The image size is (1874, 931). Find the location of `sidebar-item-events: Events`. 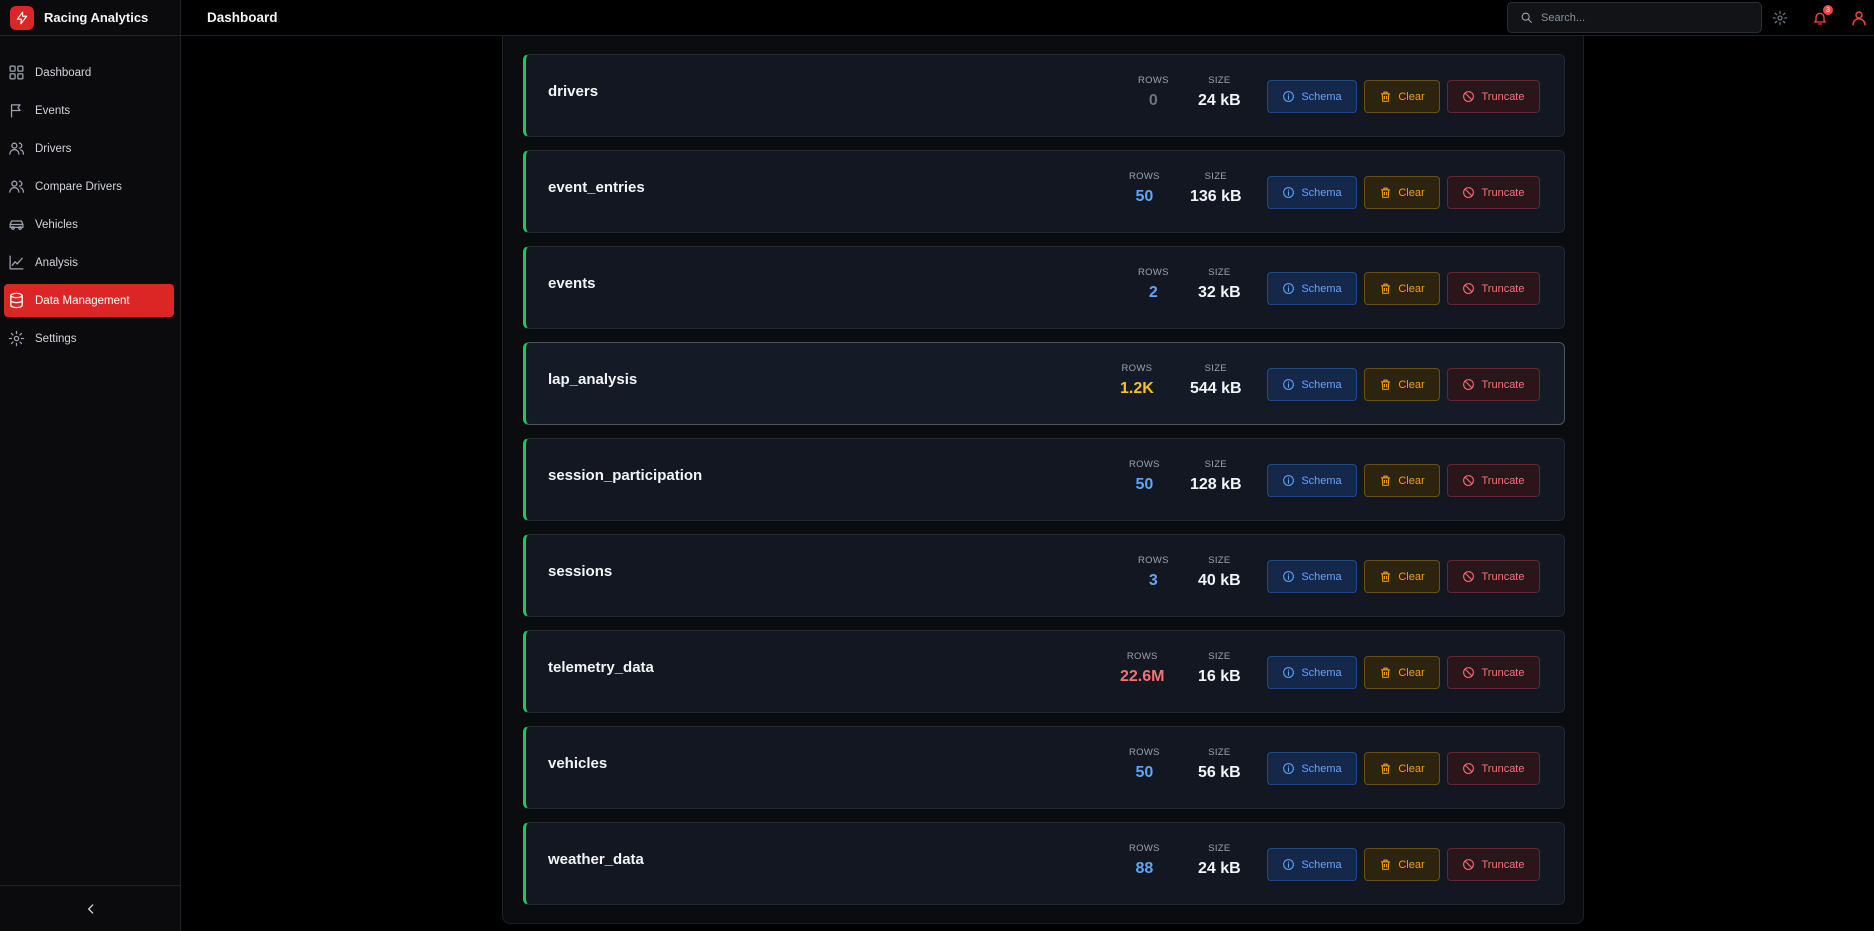

sidebar-item-events: Events is located at coordinates (89, 110).